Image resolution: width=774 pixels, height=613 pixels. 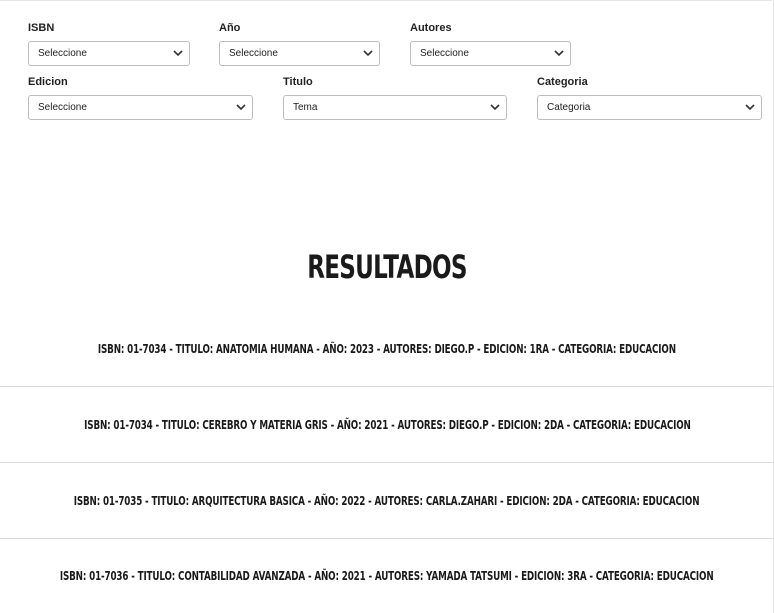 What do you see at coordinates (299, 53) in the screenshot?
I see `anio-select: Seleccione` at bounding box center [299, 53].